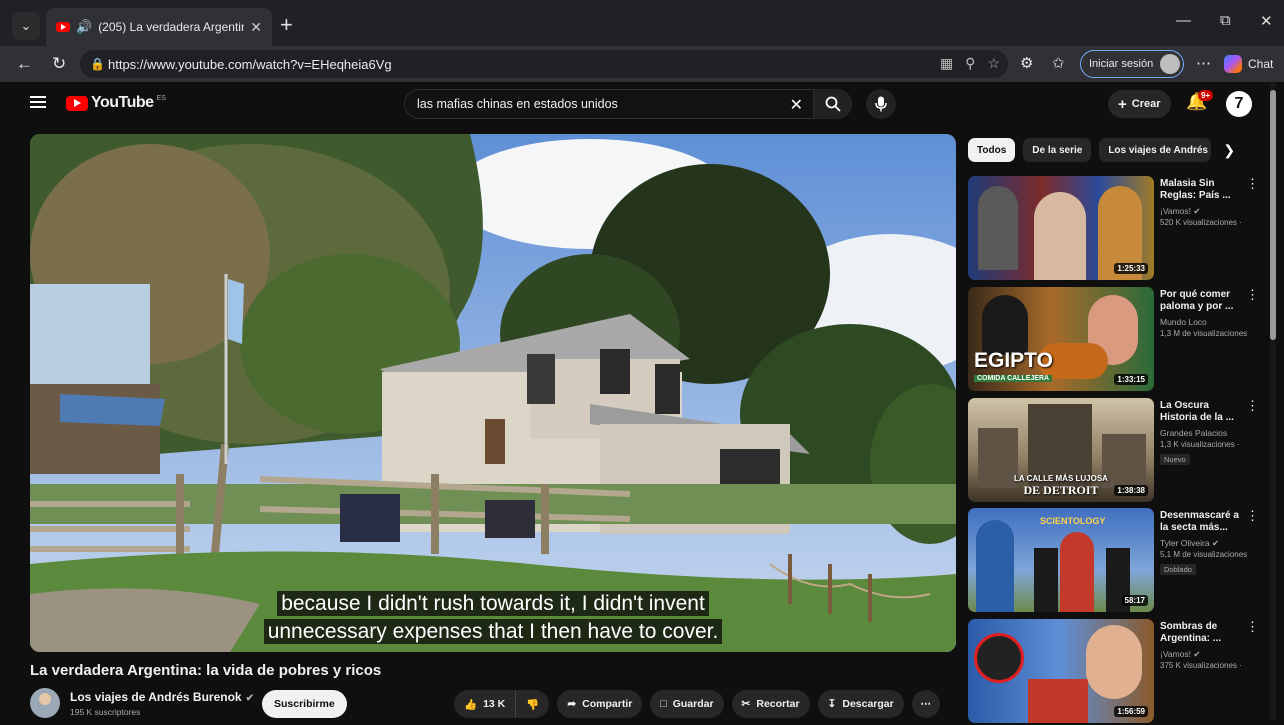  What do you see at coordinates (59, 64) in the screenshot?
I see `refresh-icon: ↻` at bounding box center [59, 64].